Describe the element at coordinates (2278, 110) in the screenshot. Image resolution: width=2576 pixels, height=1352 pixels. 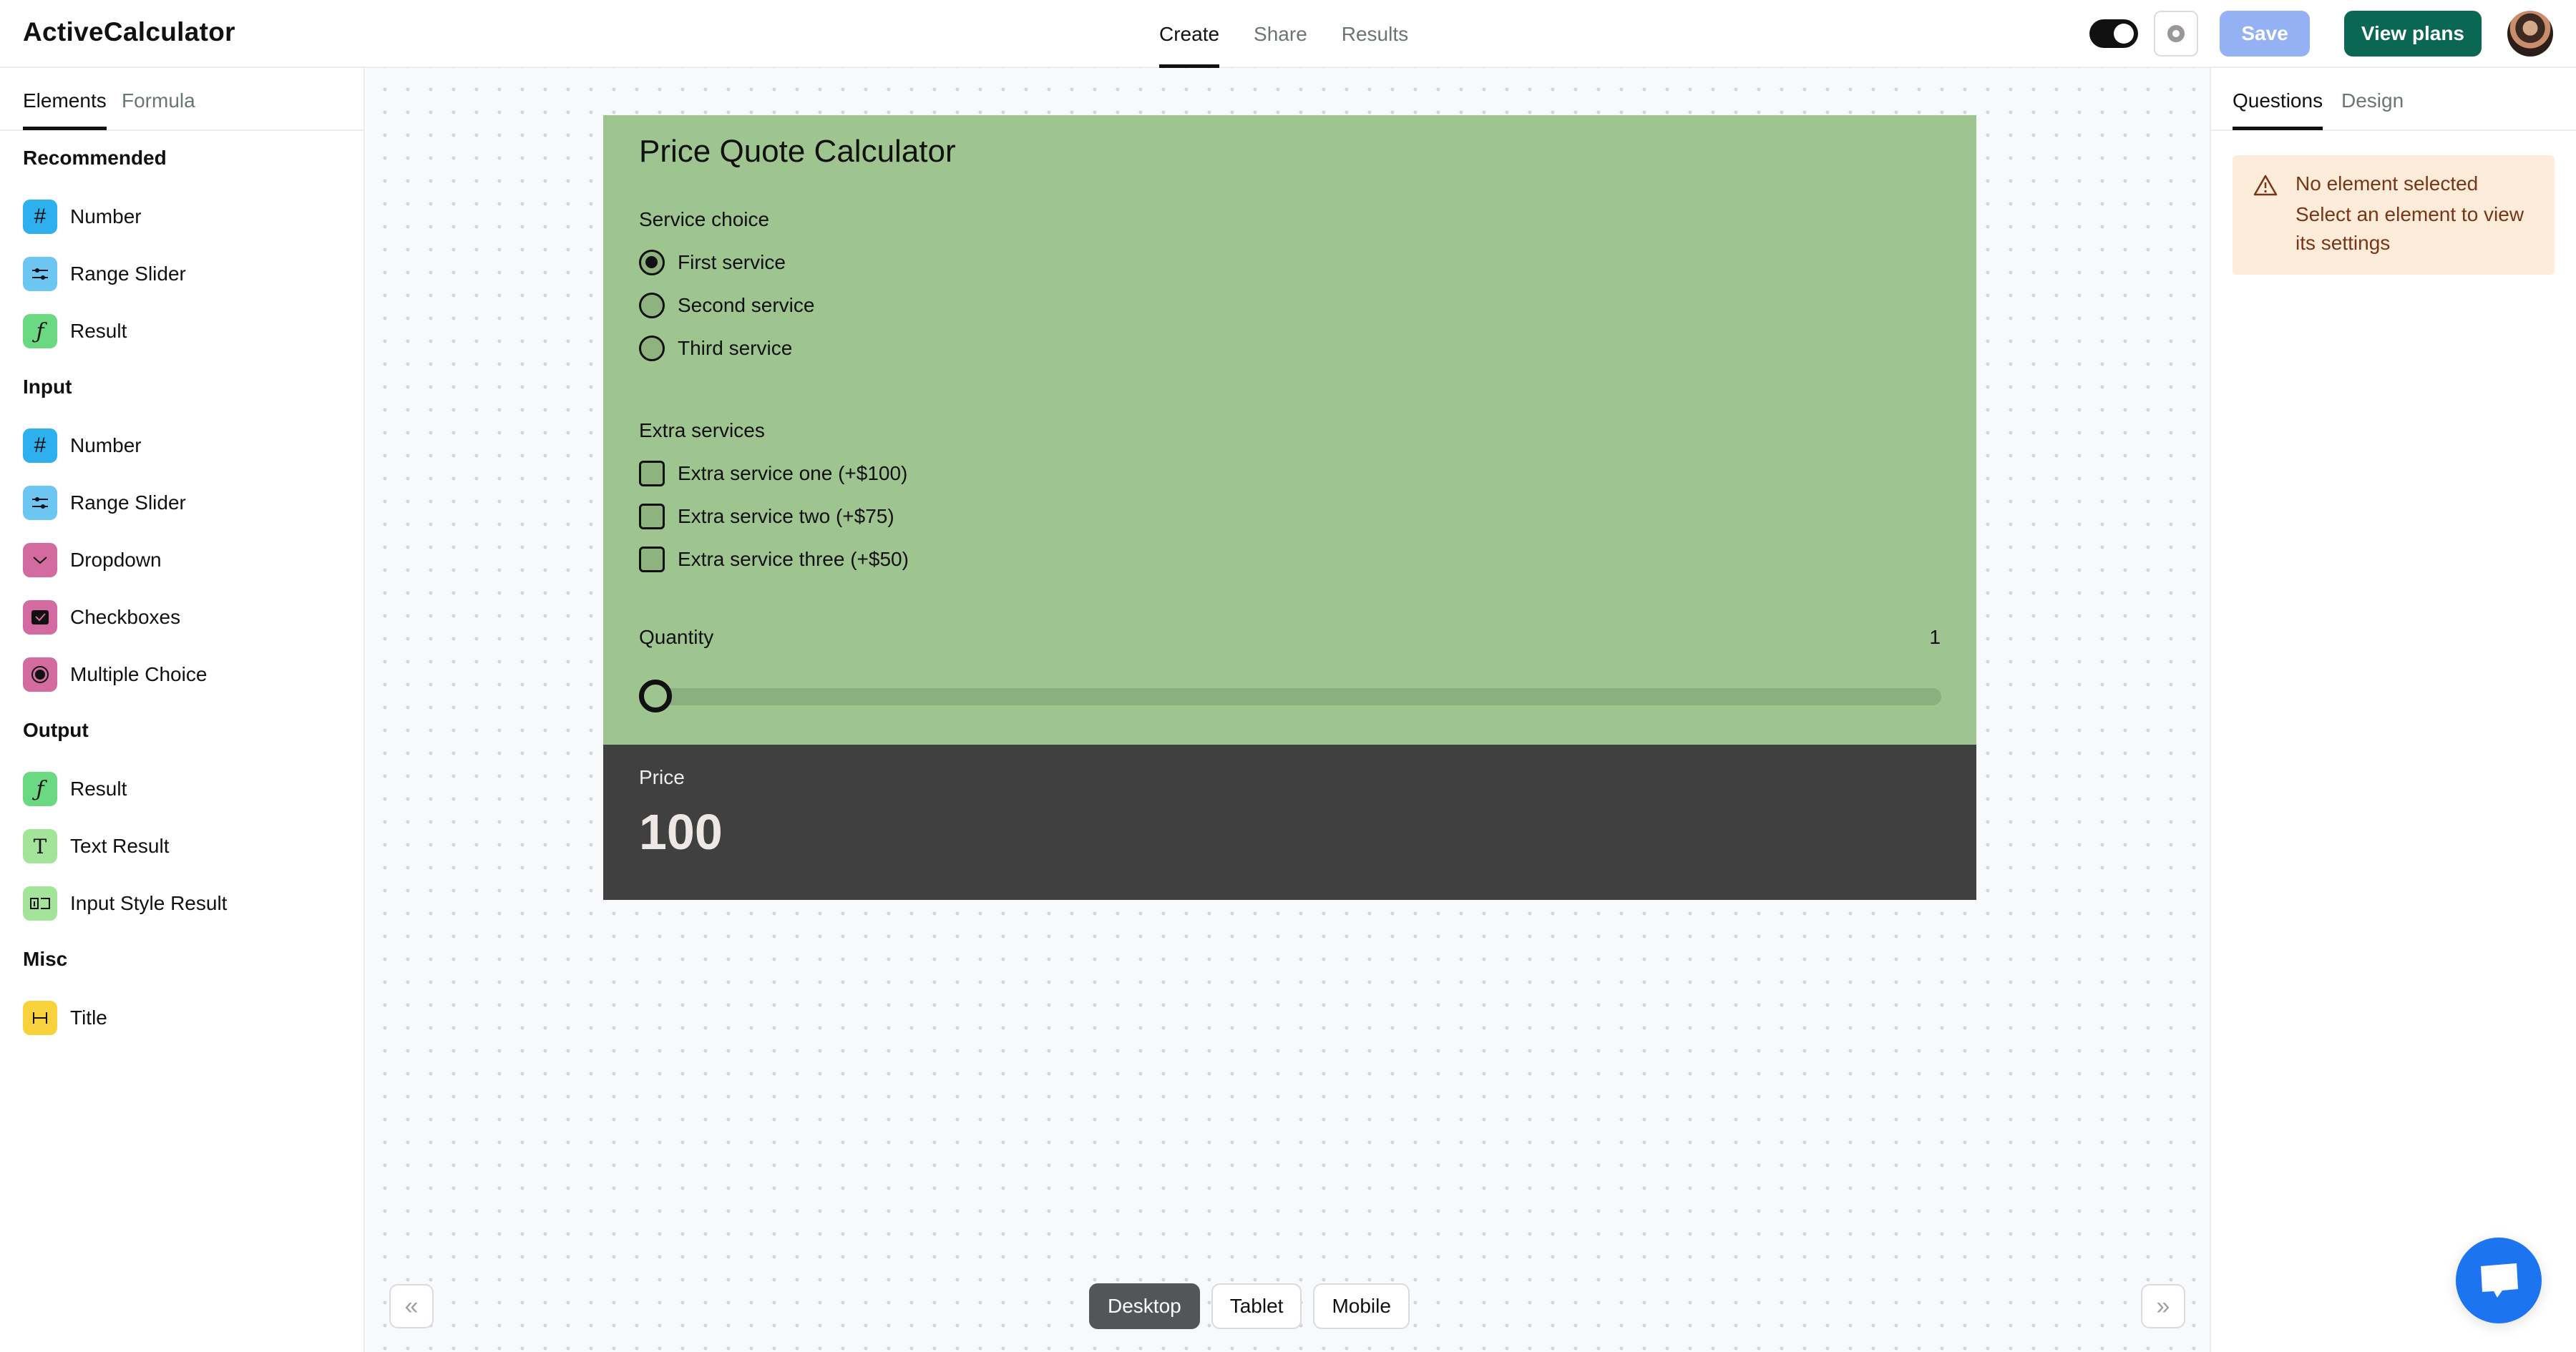
I see `tab-questions: Questions` at that location.